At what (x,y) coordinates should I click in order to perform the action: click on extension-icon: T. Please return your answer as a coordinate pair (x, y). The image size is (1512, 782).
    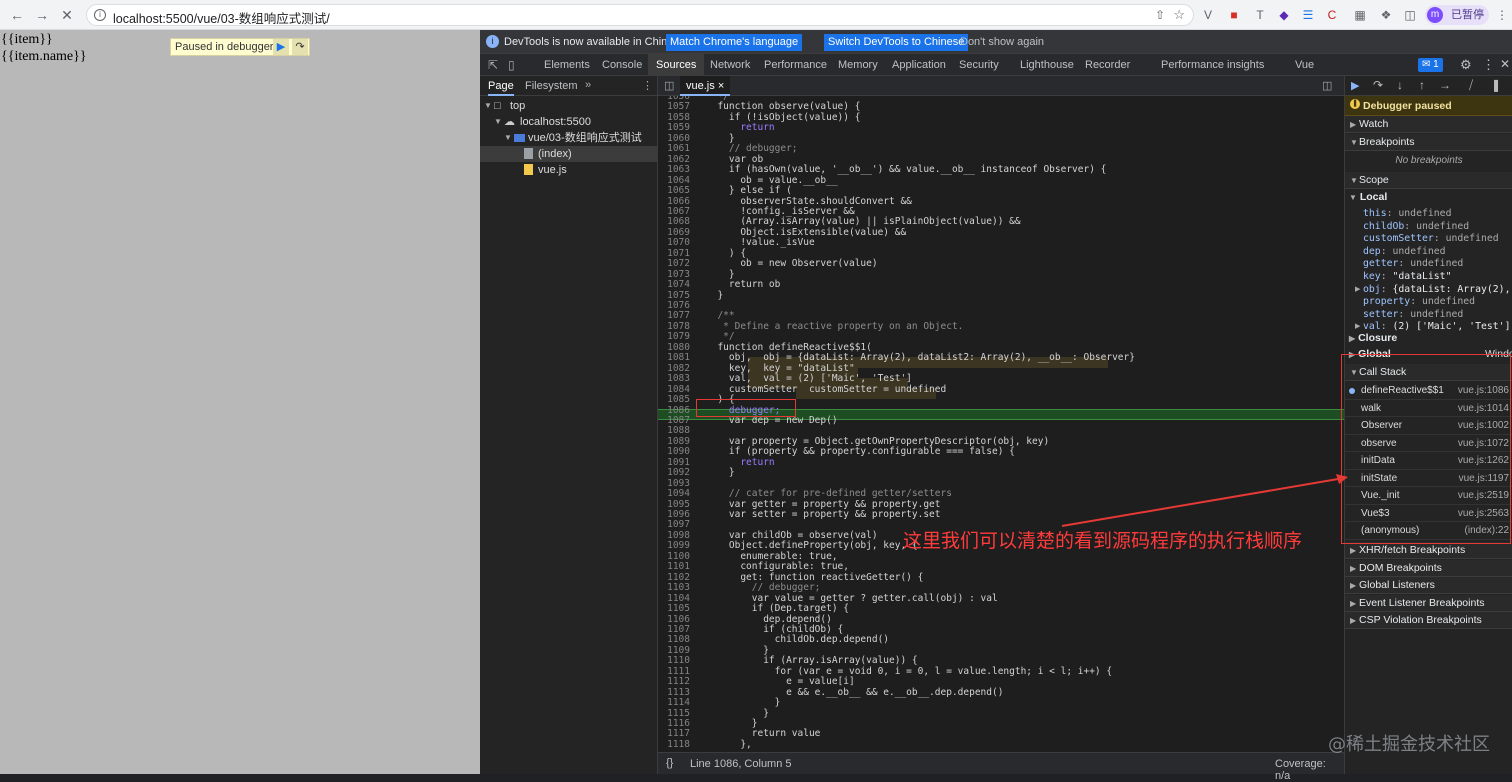
    Looking at the image, I should click on (1260, 15).